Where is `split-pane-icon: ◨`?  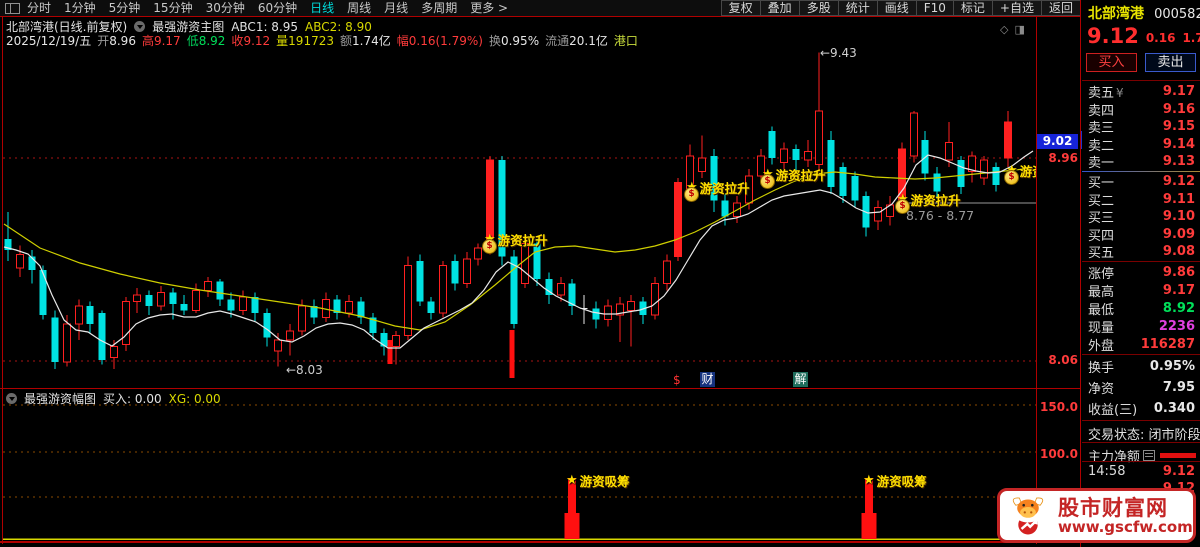 split-pane-icon: ◨ is located at coordinates (1022, 29).